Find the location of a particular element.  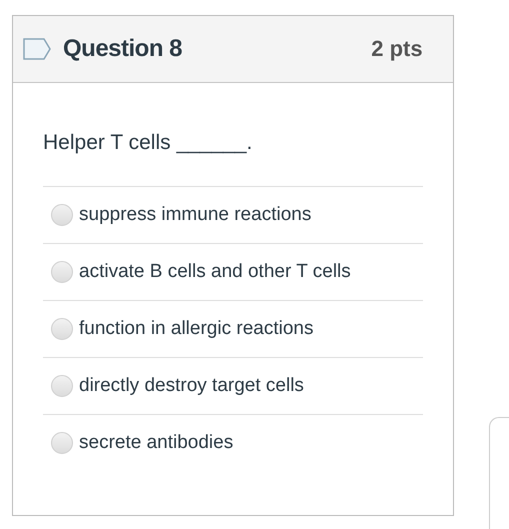

question-title: Question 8 is located at coordinates (123, 49).